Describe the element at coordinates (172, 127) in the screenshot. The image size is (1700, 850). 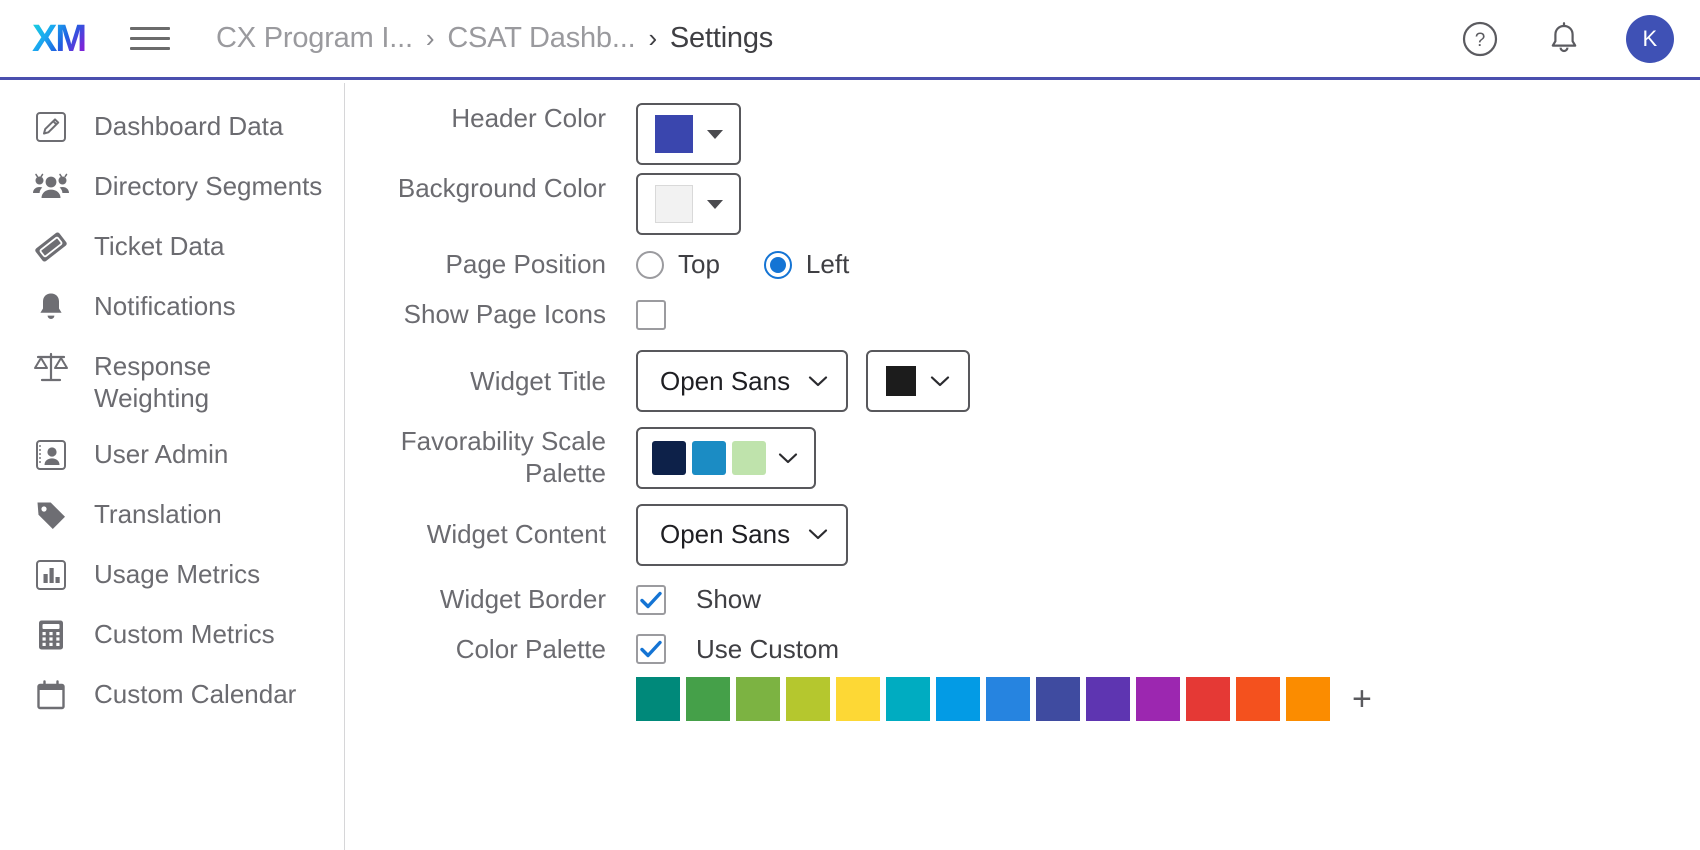
I see `sidebar-item-dashboard-data: Dashboard Data` at that location.